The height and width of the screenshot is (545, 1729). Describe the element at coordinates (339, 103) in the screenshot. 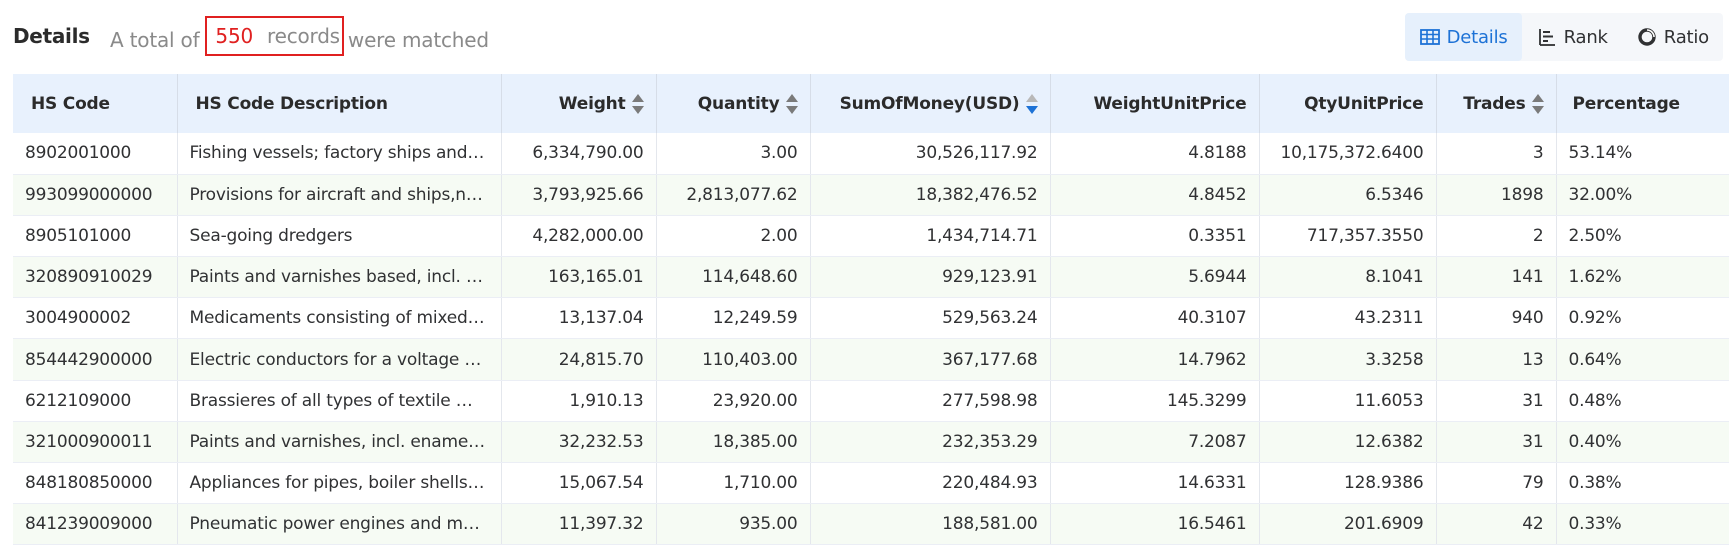

I see `col-hs-code-description: HS Code Description` at that location.